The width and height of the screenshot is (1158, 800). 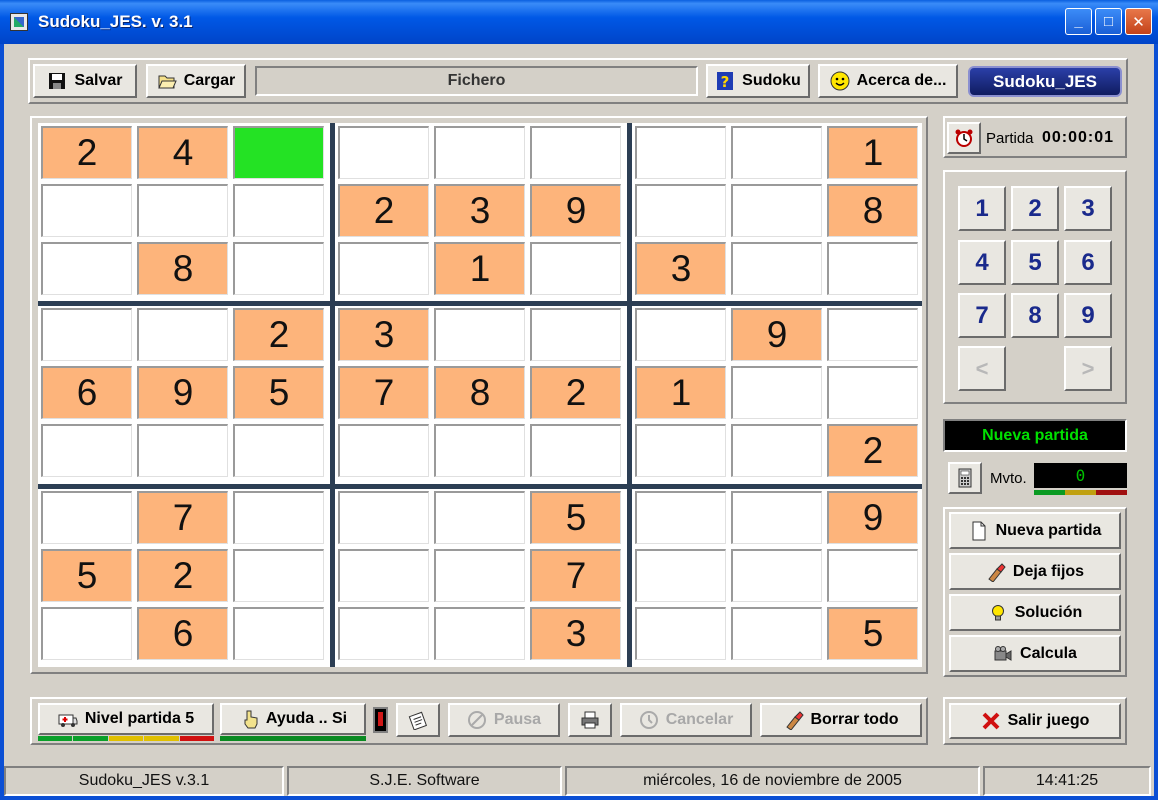 What do you see at coordinates (1035, 571) in the screenshot?
I see `keep-fixed-button: Deja fijos` at bounding box center [1035, 571].